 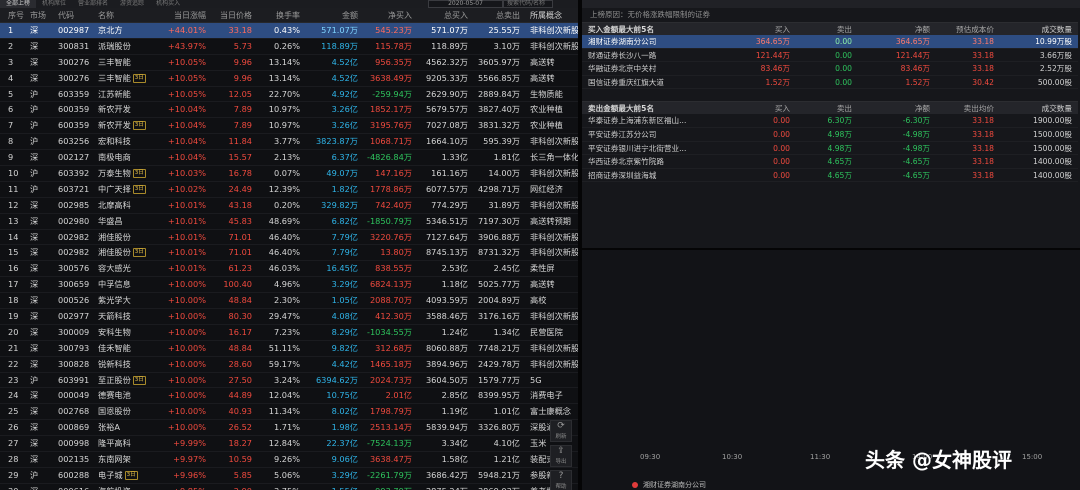 I want to click on col-index: 序号, so click(x=13, y=15).